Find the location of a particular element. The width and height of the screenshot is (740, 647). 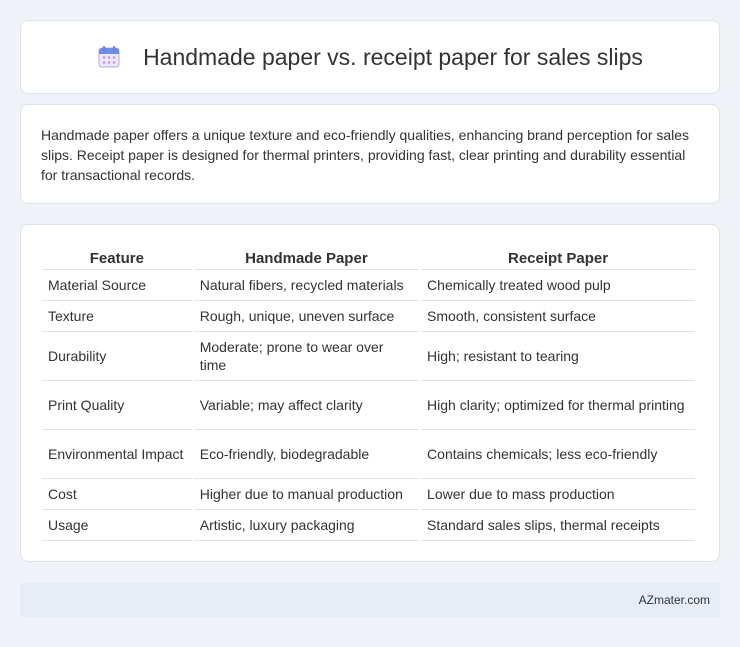

footer-site-link: AZmater.com is located at coordinates (674, 600).